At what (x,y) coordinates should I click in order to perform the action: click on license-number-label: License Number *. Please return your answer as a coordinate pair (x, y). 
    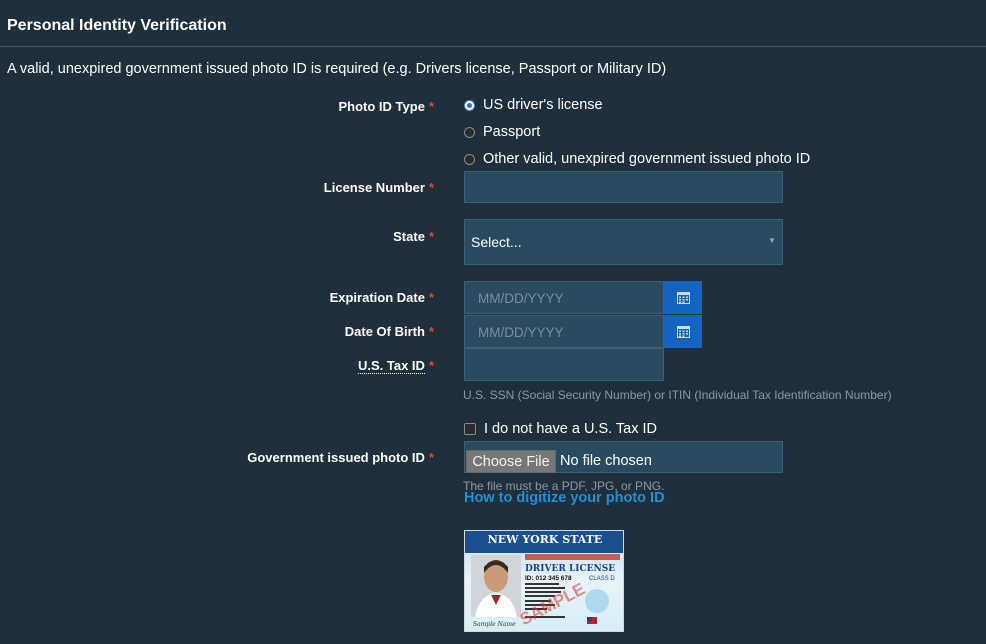
    Looking at the image, I should click on (379, 187).